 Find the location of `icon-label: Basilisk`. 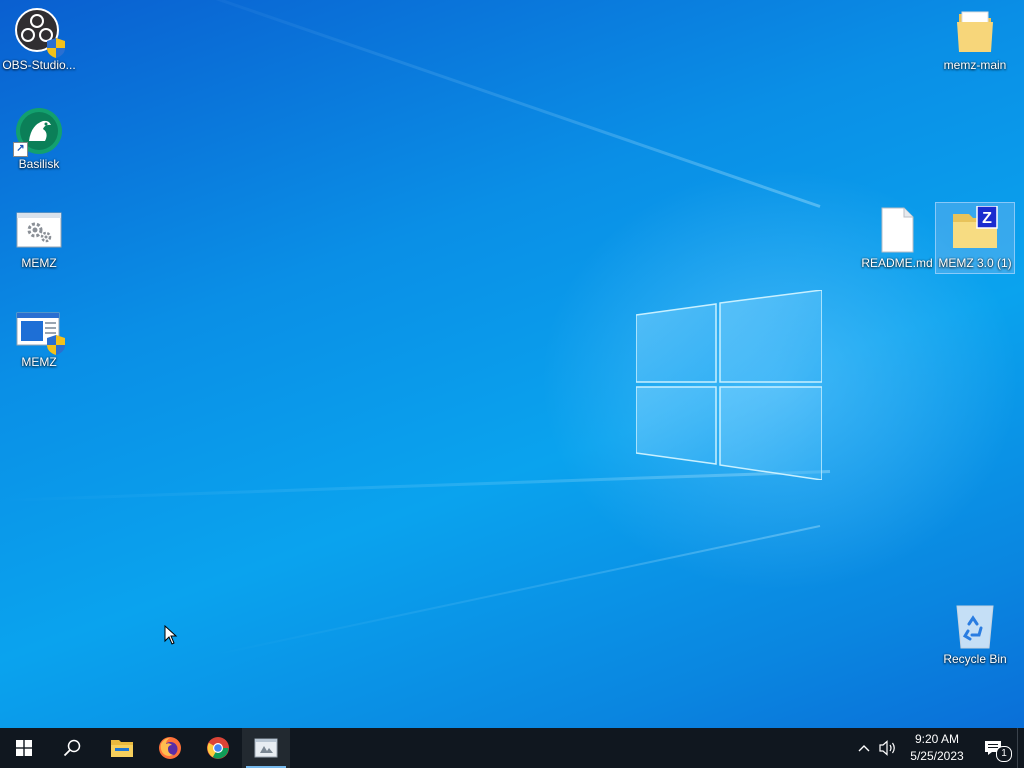

icon-label: Basilisk is located at coordinates (39, 164).